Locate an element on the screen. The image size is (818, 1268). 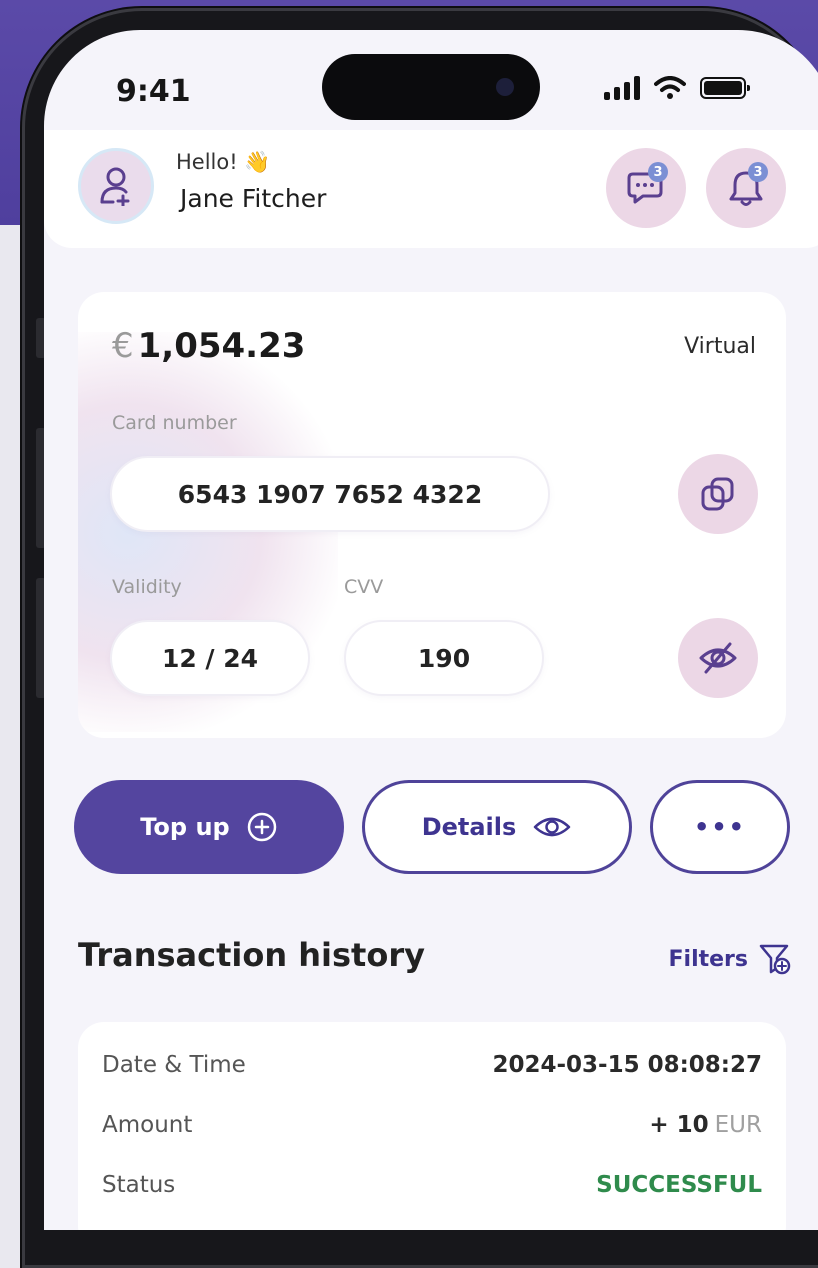
status-icons is located at coordinates (677, 88).